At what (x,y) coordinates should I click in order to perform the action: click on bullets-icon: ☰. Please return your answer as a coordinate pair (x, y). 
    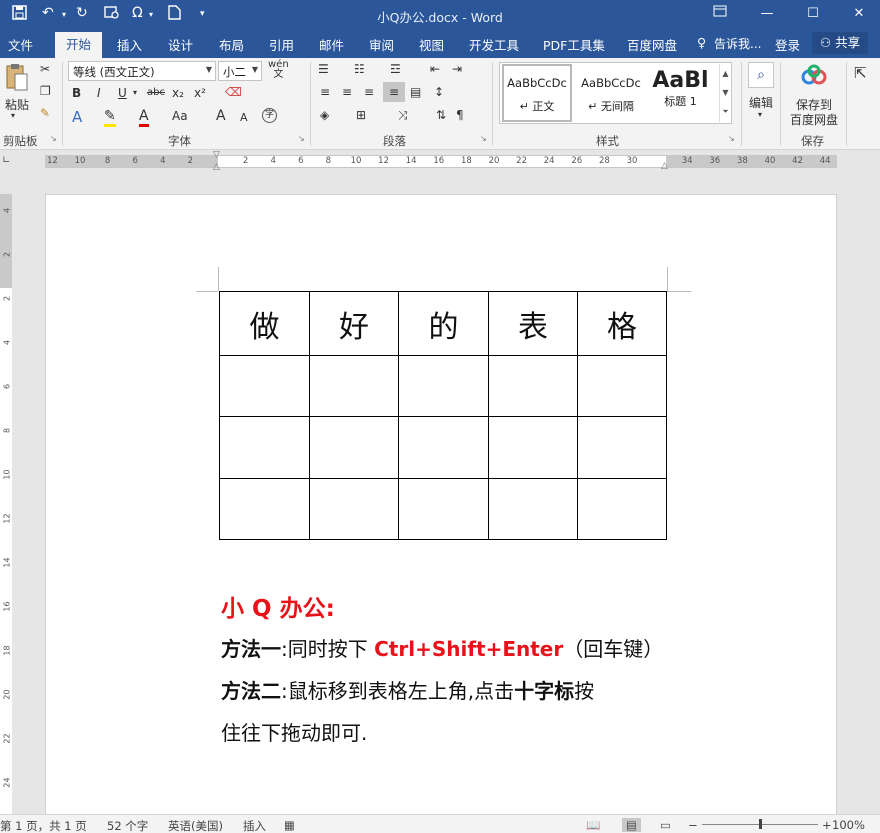
    Looking at the image, I should click on (323, 69).